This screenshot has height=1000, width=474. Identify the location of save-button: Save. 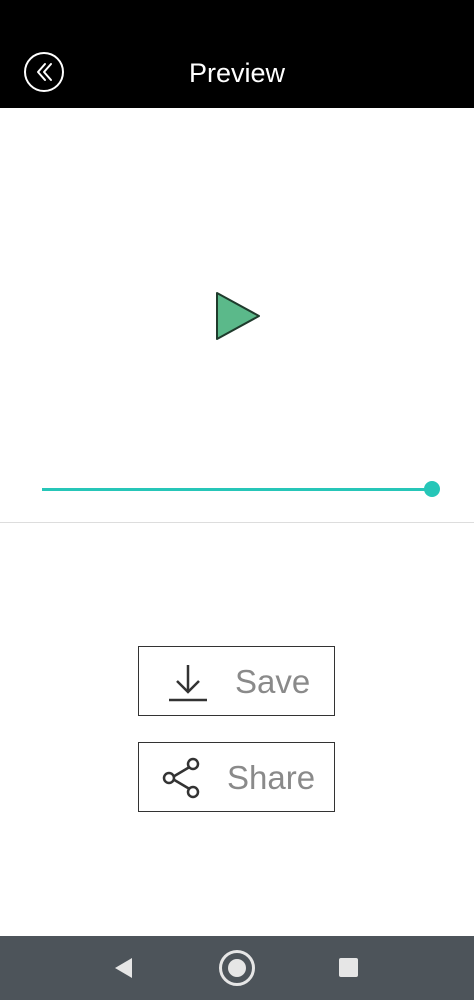
(236, 681).